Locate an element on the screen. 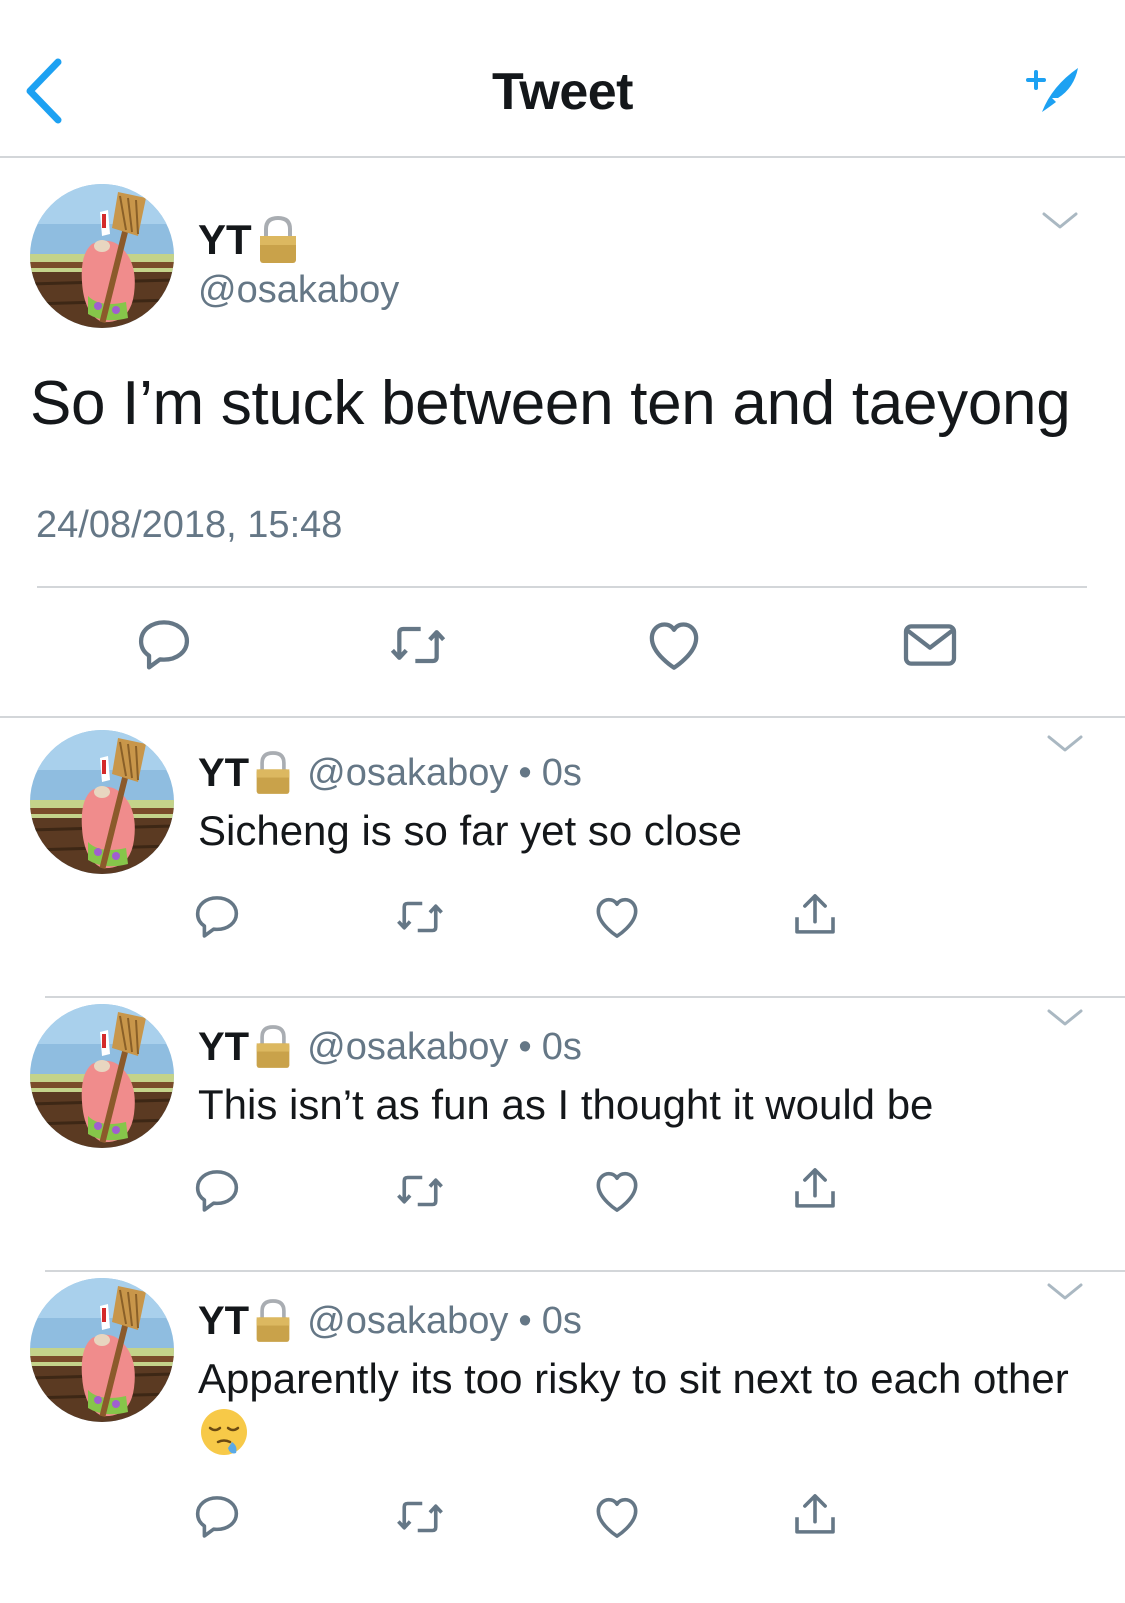 The height and width of the screenshot is (1603, 1125). reply-text: Sicheng is so far yet so close is located at coordinates (470, 830).